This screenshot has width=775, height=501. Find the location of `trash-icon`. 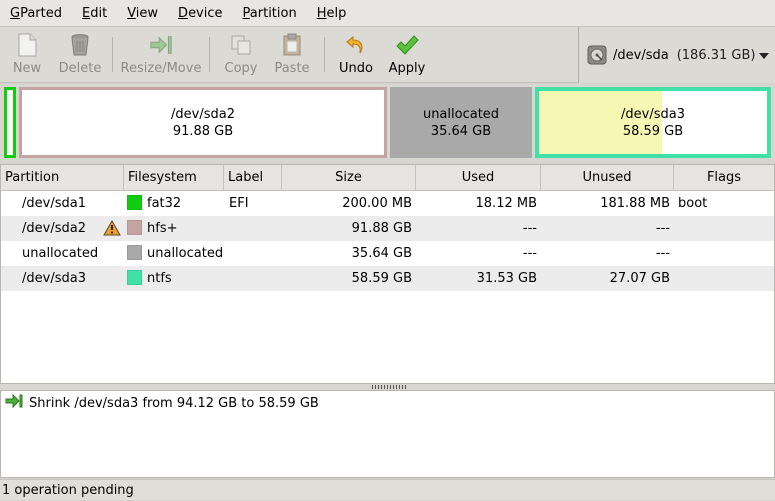

trash-icon is located at coordinates (80, 45).